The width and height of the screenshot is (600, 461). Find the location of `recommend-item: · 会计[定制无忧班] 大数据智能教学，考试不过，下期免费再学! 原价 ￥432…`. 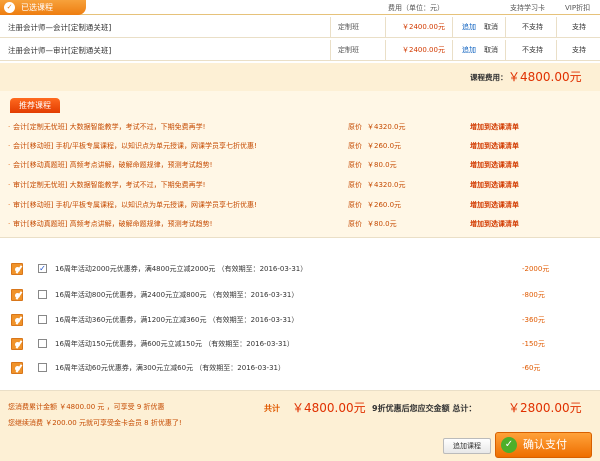

recommend-item: · 会计[定制无忧班] 大数据智能教学，考试不过，下期免费再学! 原价 ￥432… is located at coordinates (300, 127).